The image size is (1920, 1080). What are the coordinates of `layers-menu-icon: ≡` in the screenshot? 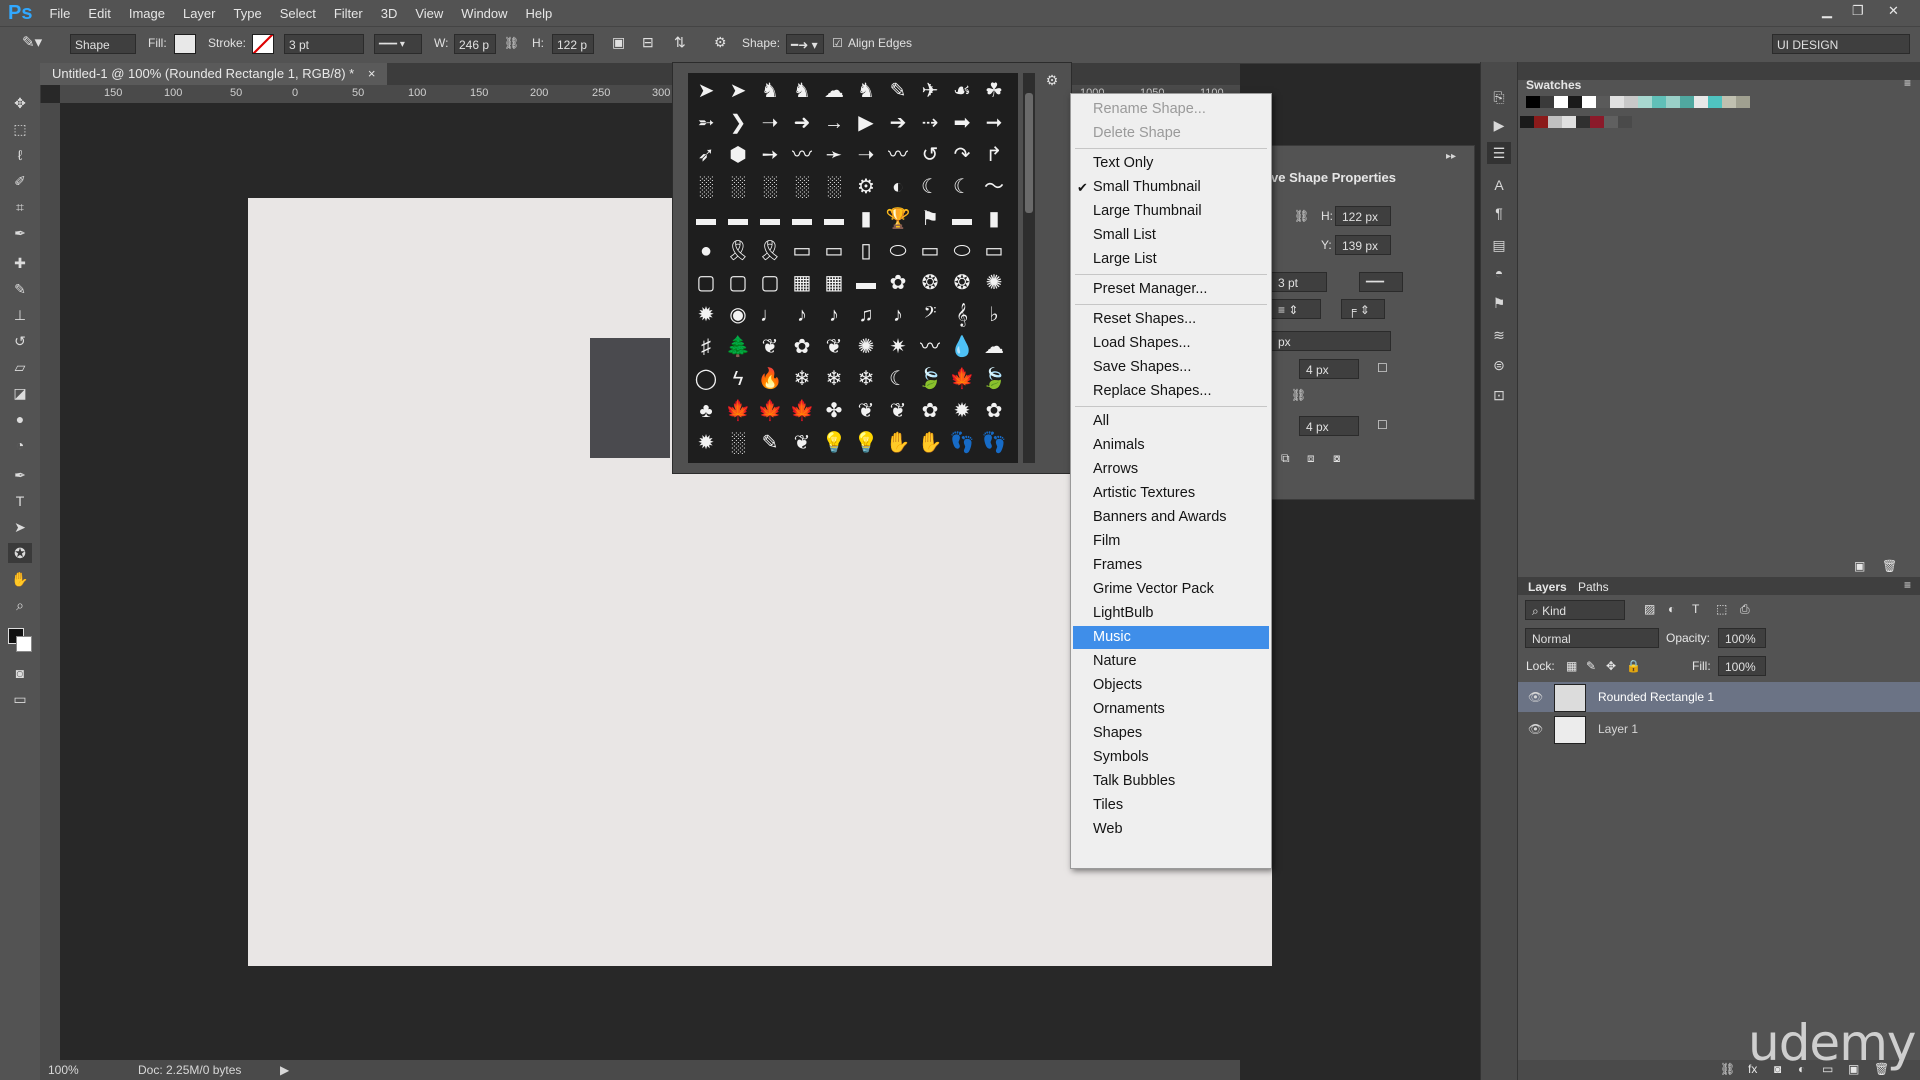 It's located at (1907, 585).